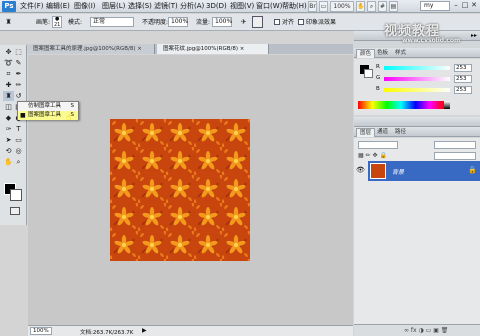 Image resolution: width=480 pixels, height=336 pixels. I want to click on blend-mode-select, so click(378, 145).